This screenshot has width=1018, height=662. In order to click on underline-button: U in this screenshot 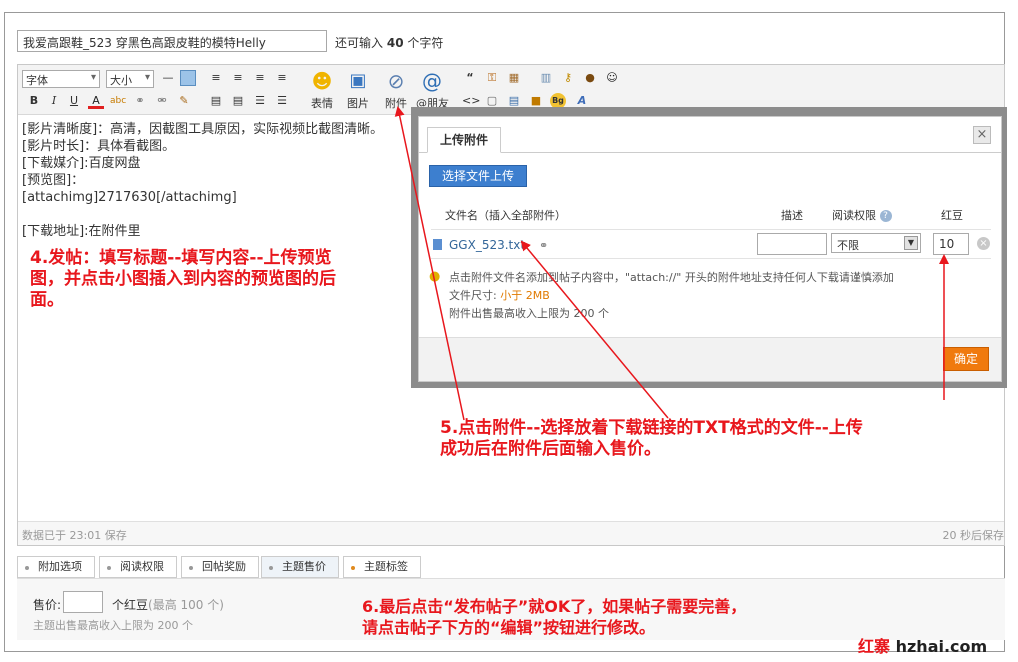, I will do `click(74, 101)`.